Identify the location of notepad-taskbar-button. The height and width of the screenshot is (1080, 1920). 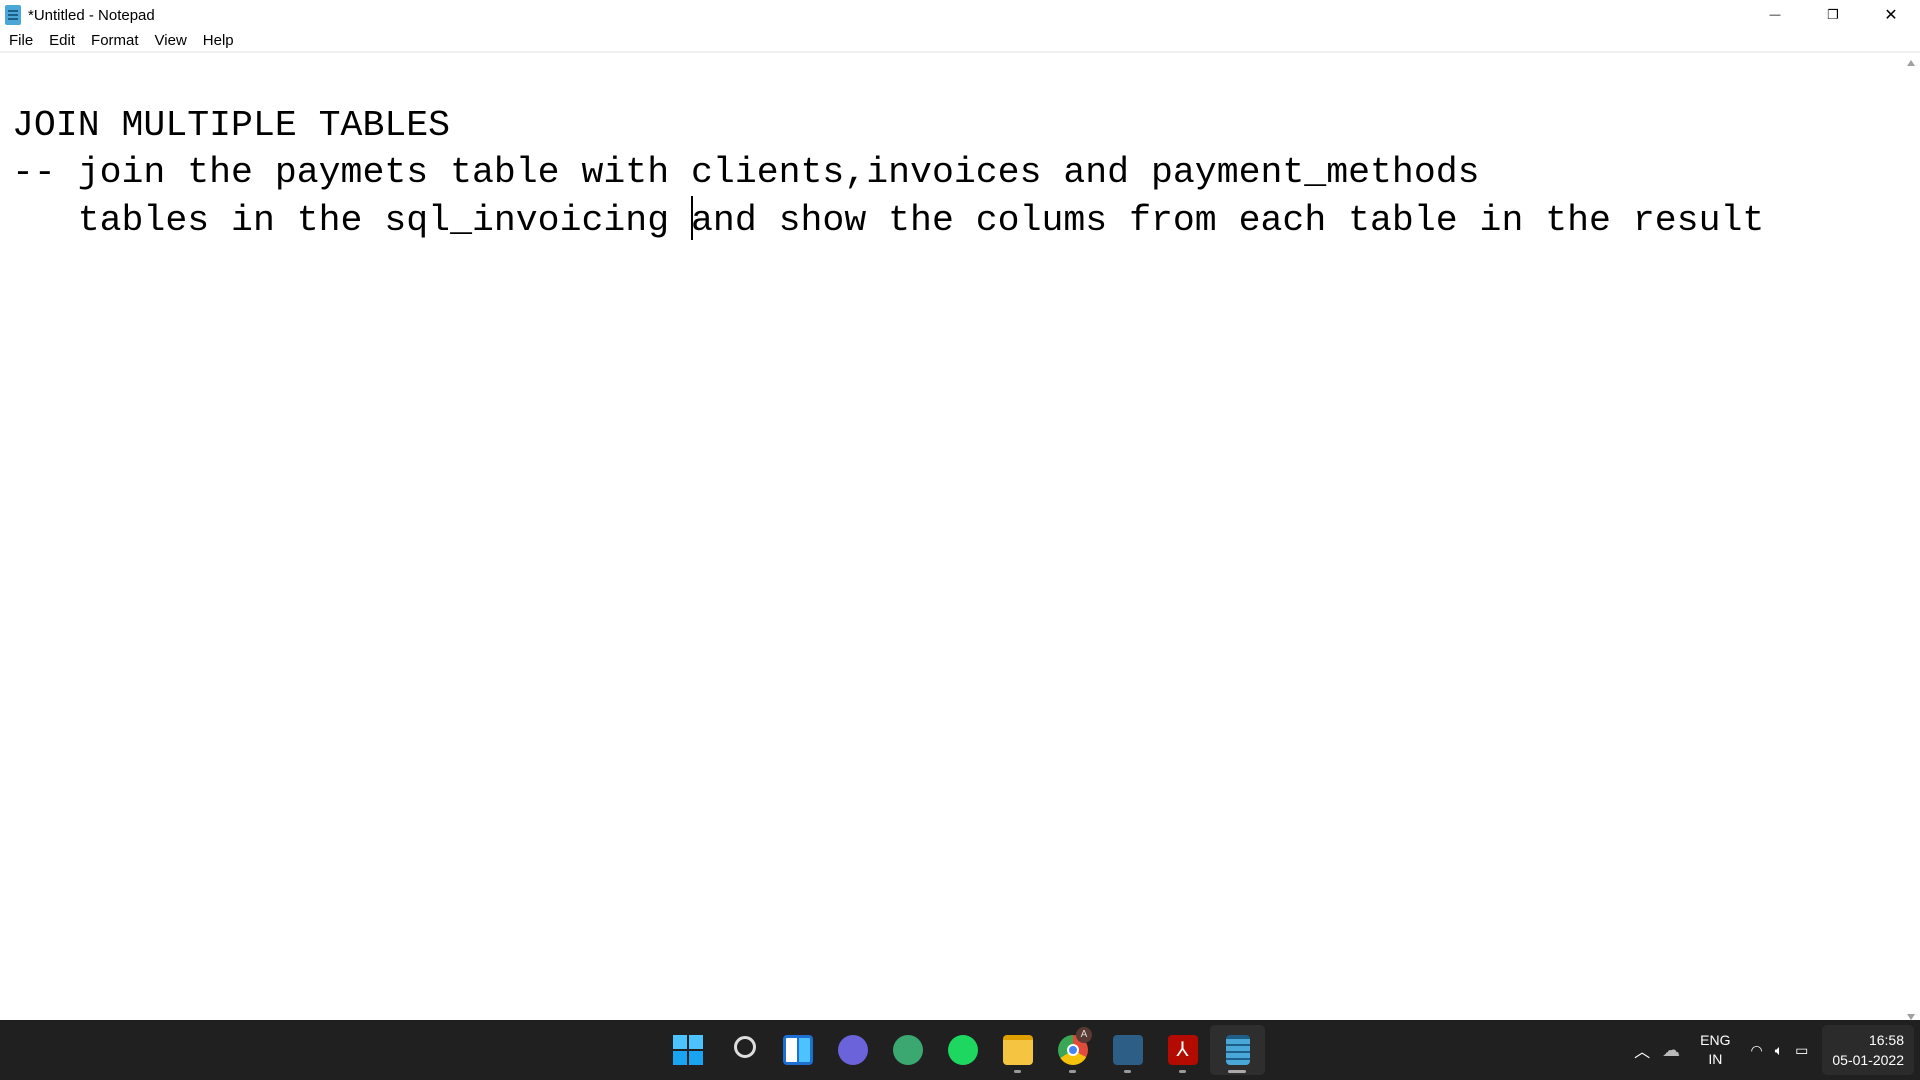
(1237, 1050).